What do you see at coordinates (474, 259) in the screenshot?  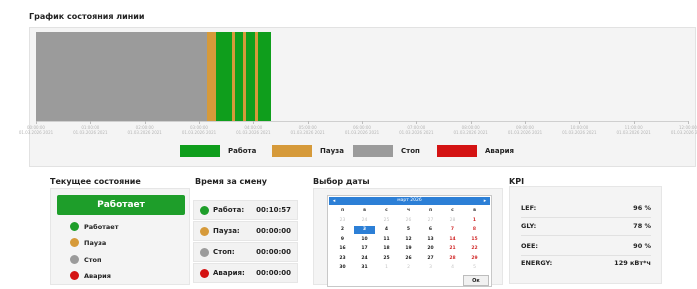 I see `calendar-day: 29` at bounding box center [474, 259].